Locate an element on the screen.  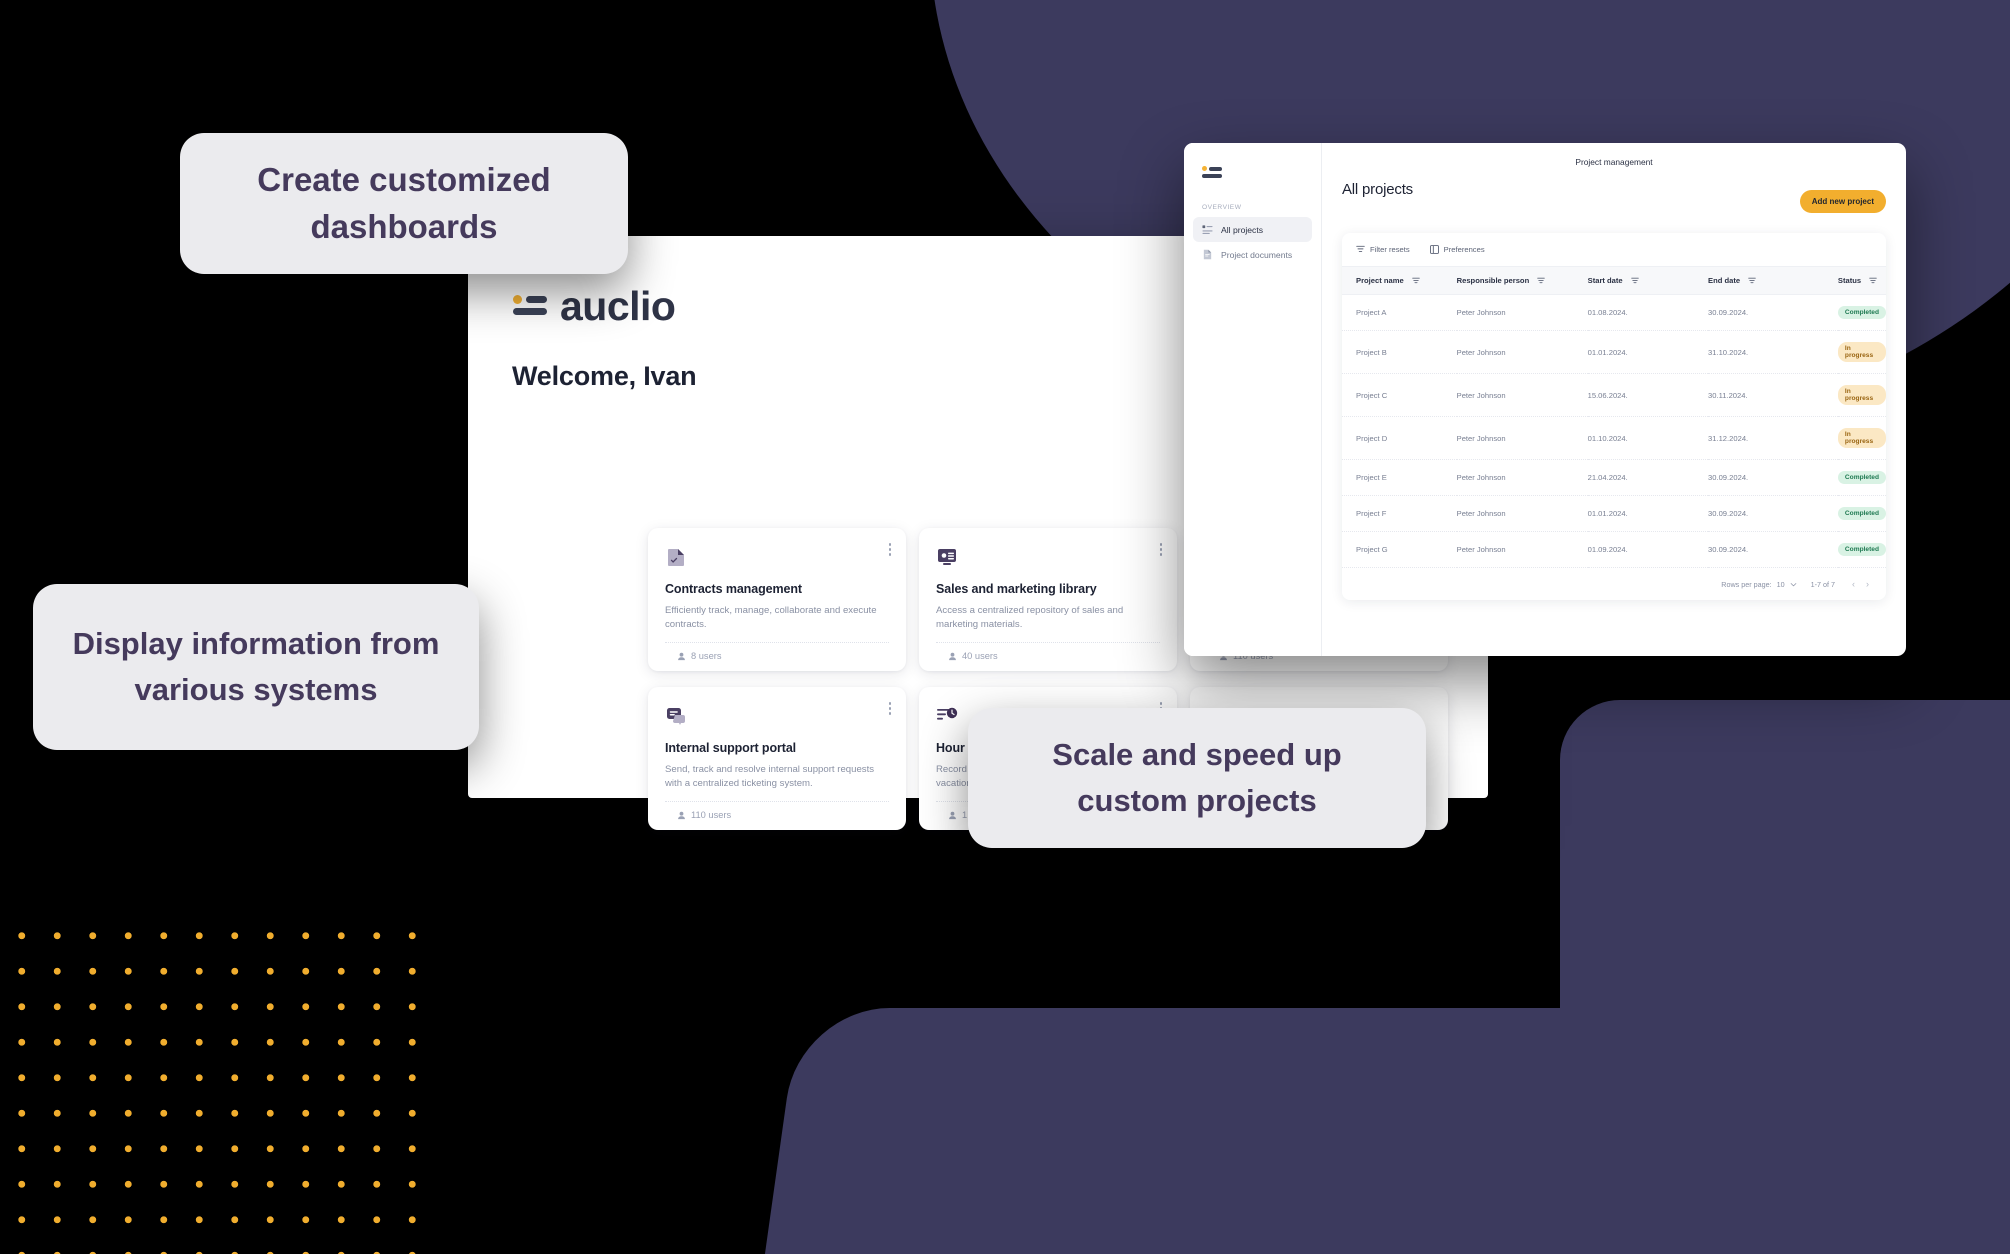
column-label: Status is located at coordinates (1849, 280).